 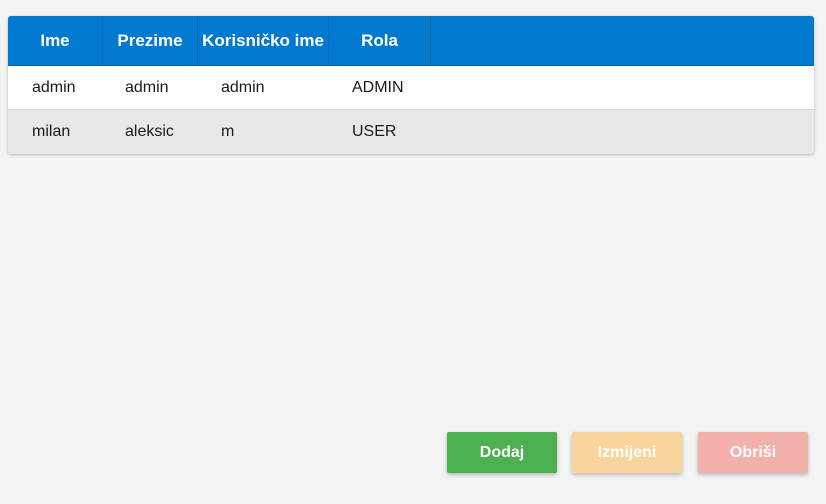 I want to click on cell-role: USER, so click(x=374, y=131).